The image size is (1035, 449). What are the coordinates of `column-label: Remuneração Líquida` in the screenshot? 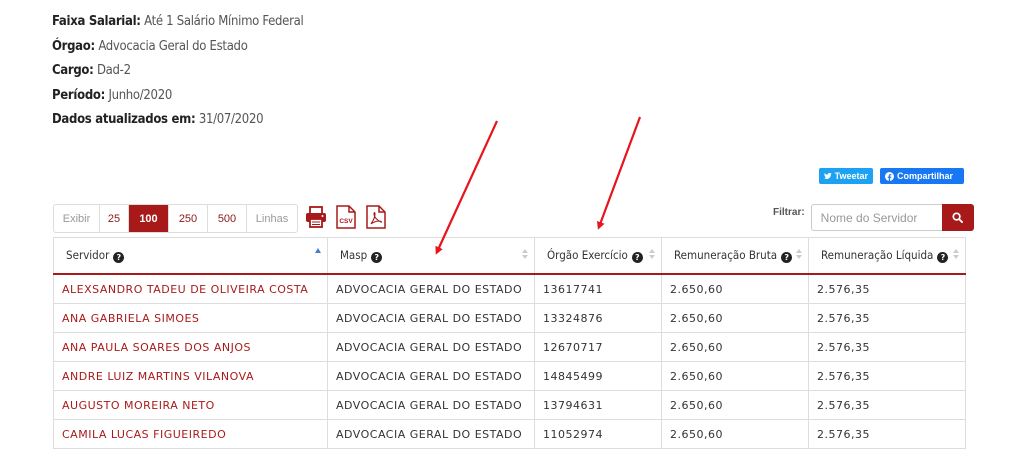 It's located at (877, 255).